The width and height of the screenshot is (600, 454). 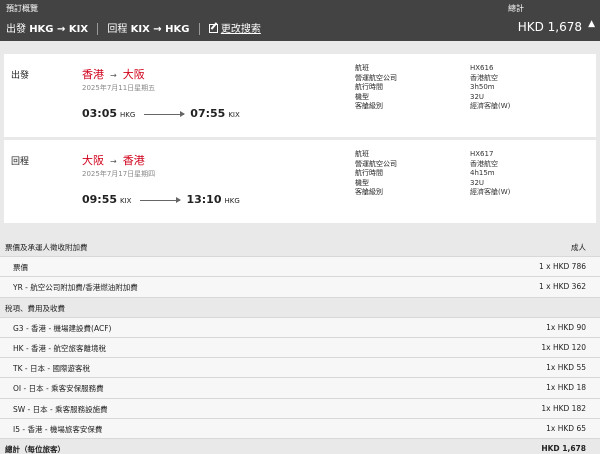 What do you see at coordinates (126, 201) in the screenshot?
I see `departure-airport: KIX` at bounding box center [126, 201].